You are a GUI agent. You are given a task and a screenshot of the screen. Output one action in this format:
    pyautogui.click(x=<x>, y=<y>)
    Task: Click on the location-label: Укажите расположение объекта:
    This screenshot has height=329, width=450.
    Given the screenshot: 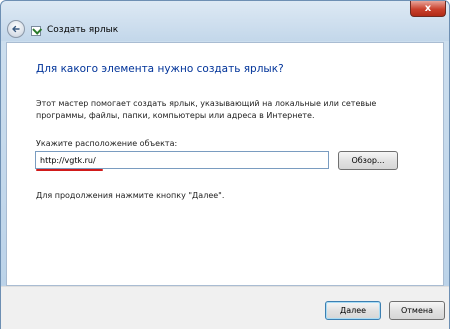 What is the action you would take?
    pyautogui.click(x=107, y=143)
    